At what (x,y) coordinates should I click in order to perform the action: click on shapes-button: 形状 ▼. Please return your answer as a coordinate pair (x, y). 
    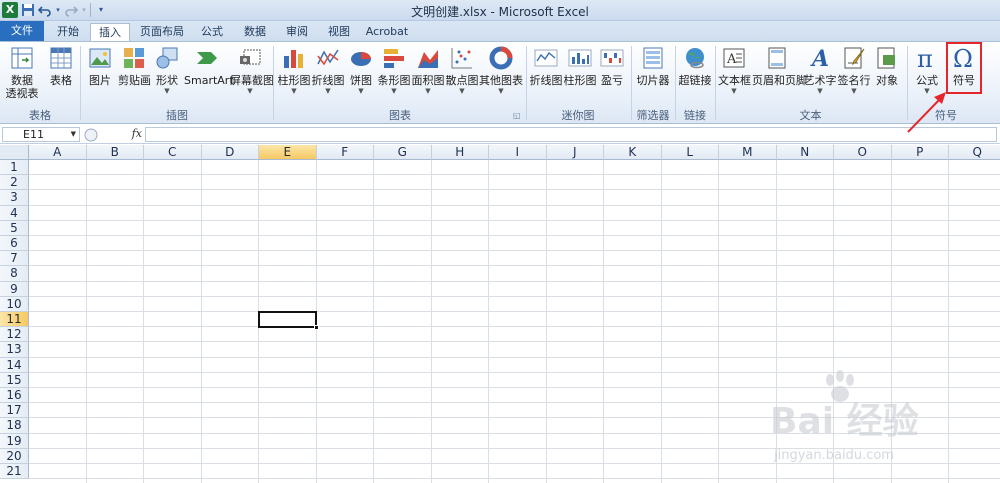
    Looking at the image, I should click on (167, 76).